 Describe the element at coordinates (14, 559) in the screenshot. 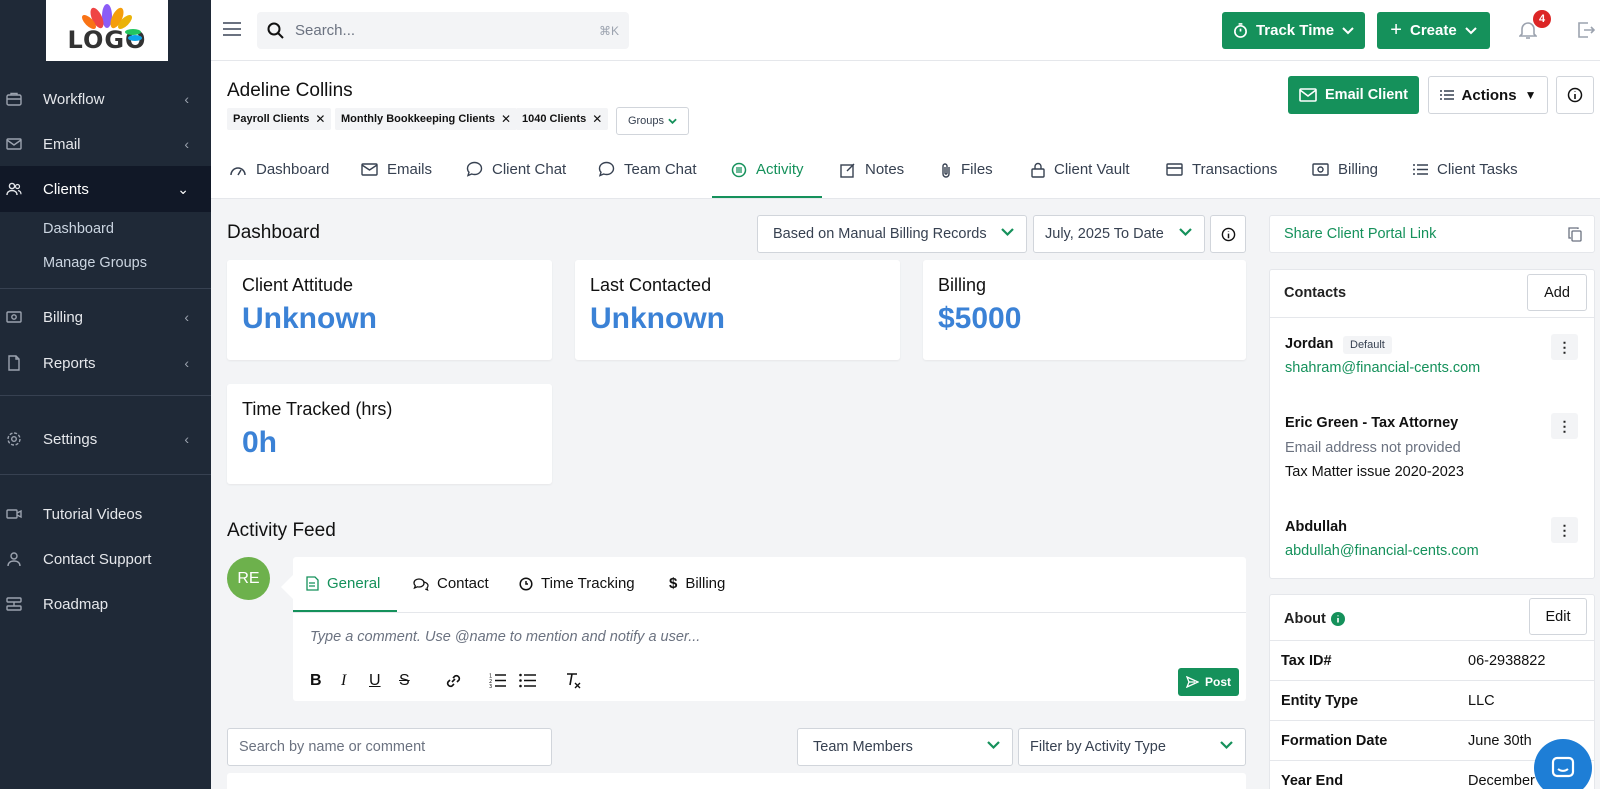

I see `user-icon` at that location.